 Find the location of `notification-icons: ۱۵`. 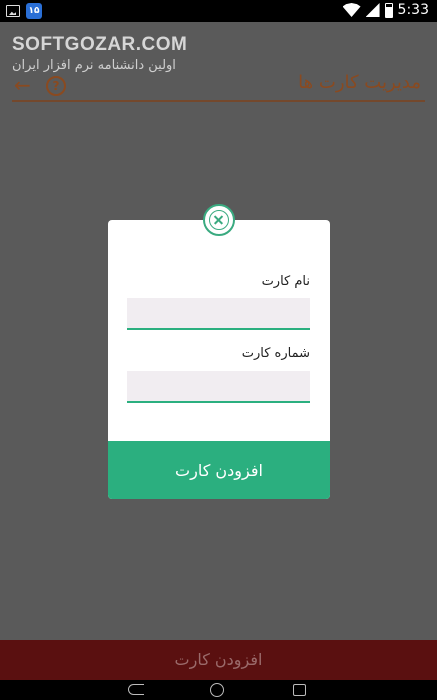

notification-icons: ۱۵ is located at coordinates (24, 11).